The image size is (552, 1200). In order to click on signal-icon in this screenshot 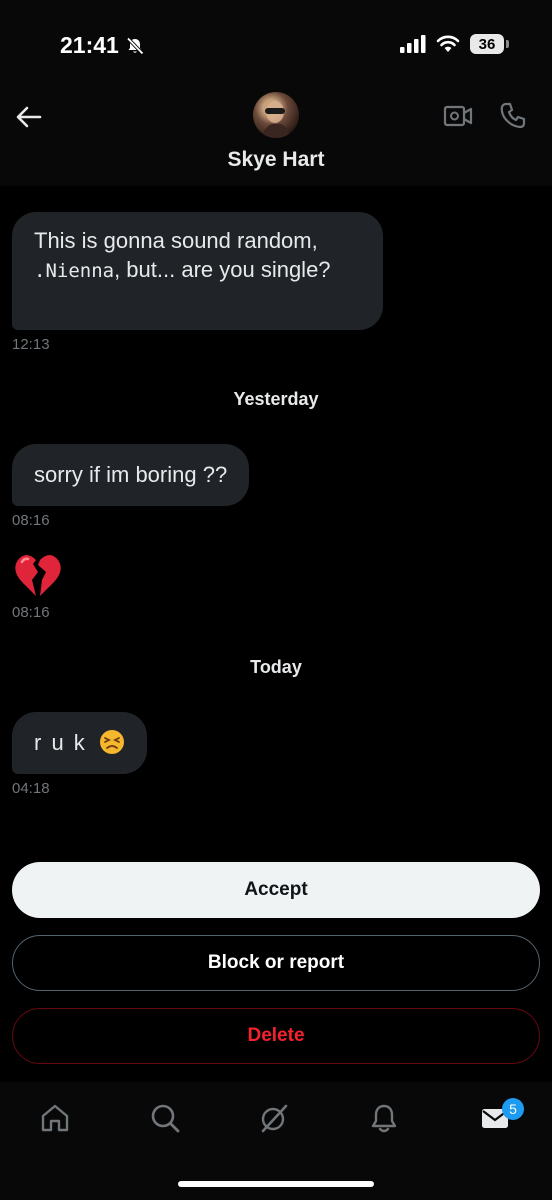, I will do `click(413, 44)`.